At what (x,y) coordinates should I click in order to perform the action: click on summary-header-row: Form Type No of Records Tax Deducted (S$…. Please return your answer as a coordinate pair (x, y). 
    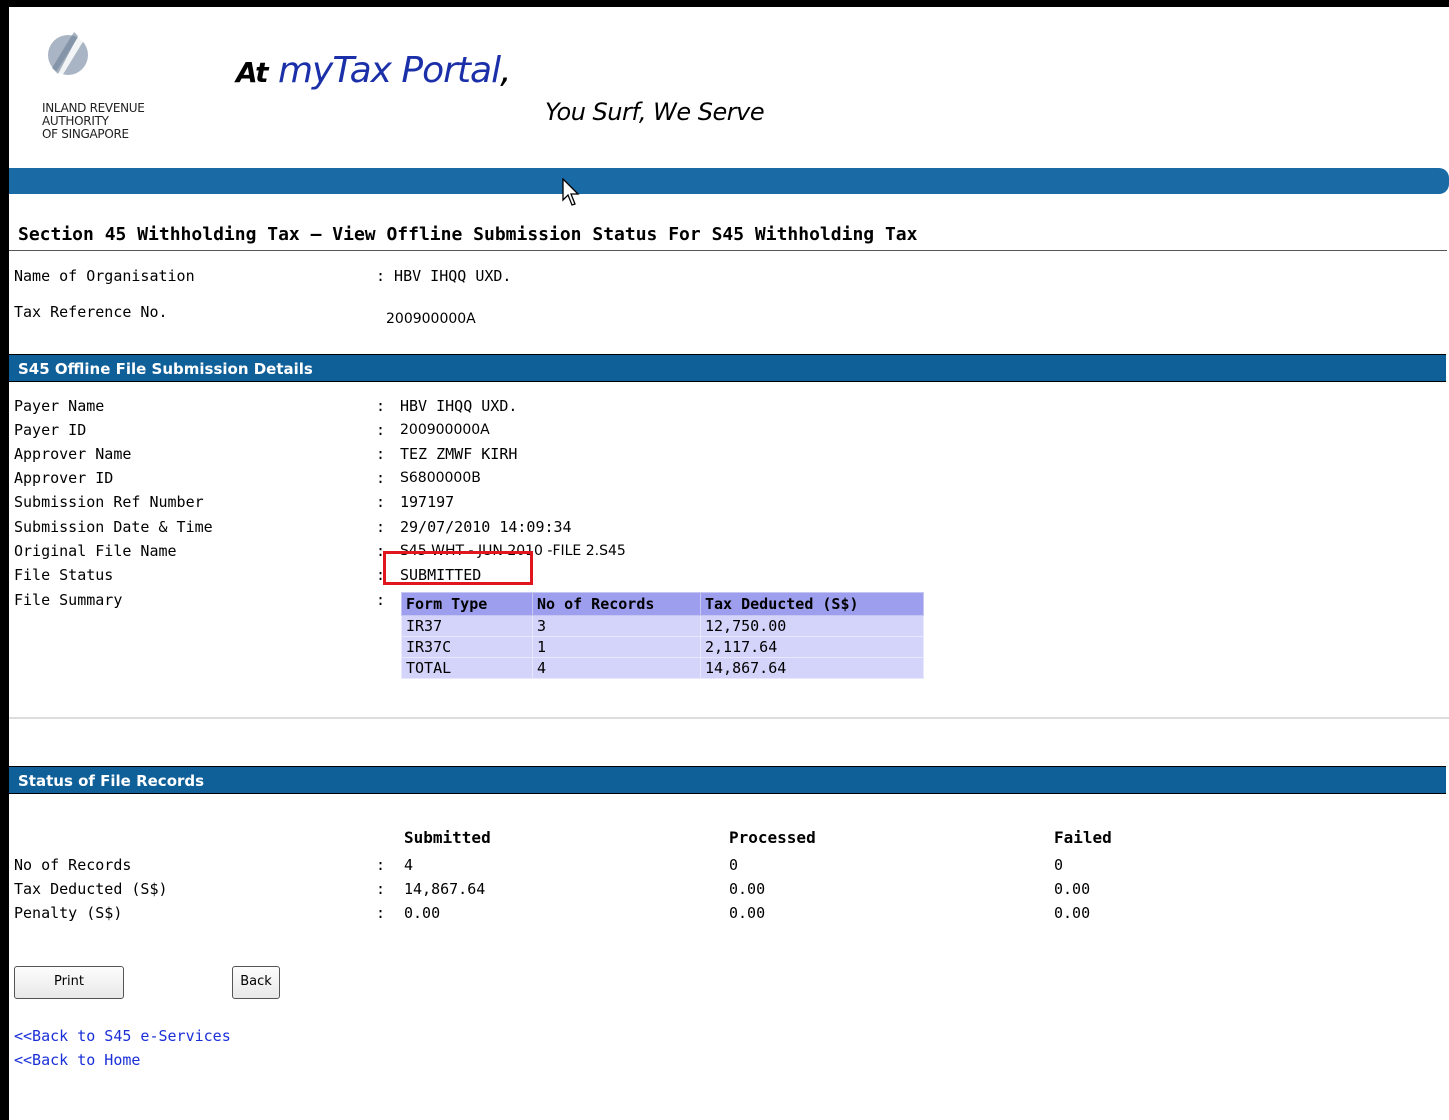
    Looking at the image, I should click on (662, 604).